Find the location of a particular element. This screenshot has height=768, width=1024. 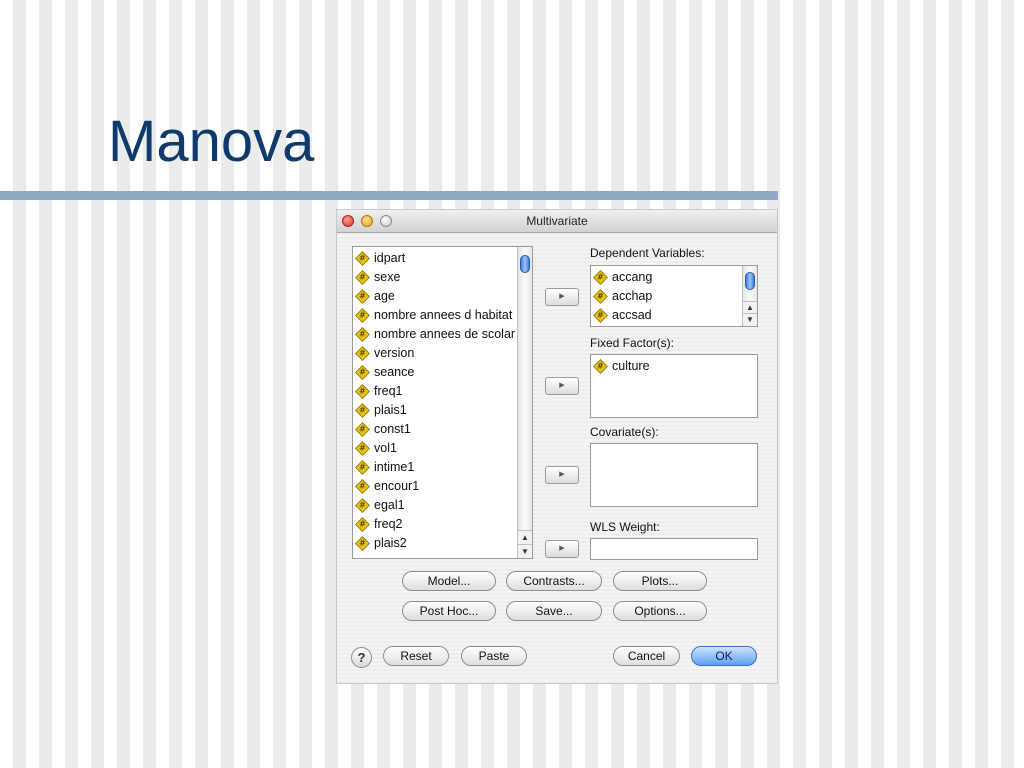

source-variable-item: encour1 is located at coordinates (442, 486).